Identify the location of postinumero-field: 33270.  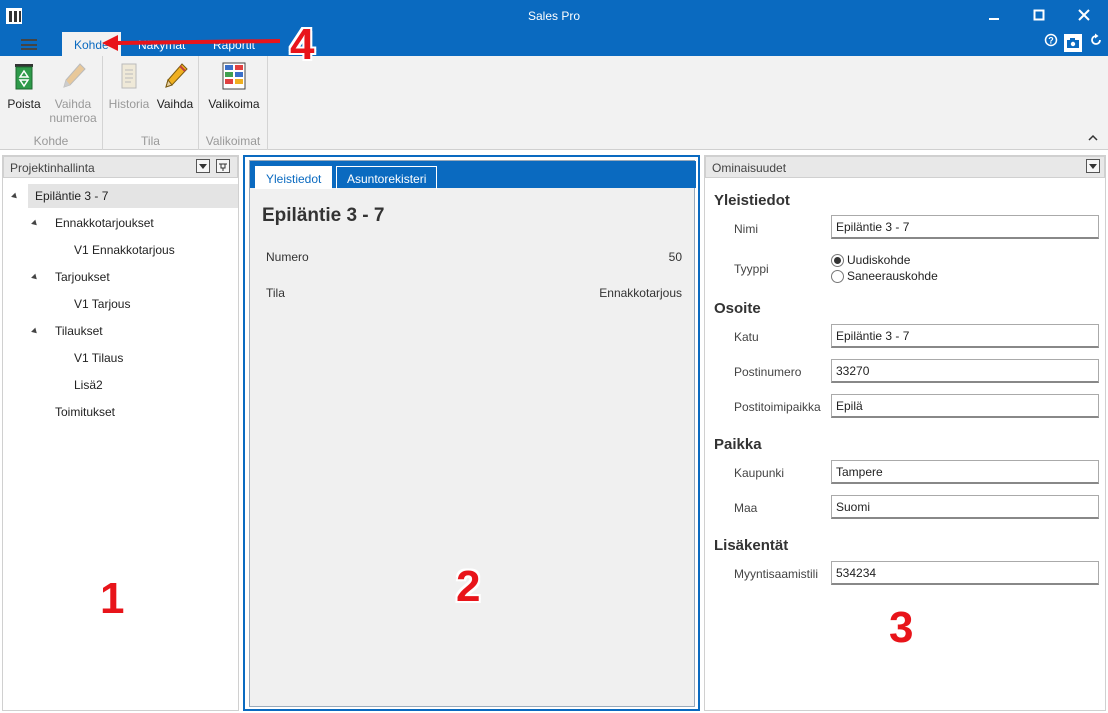
(965, 371).